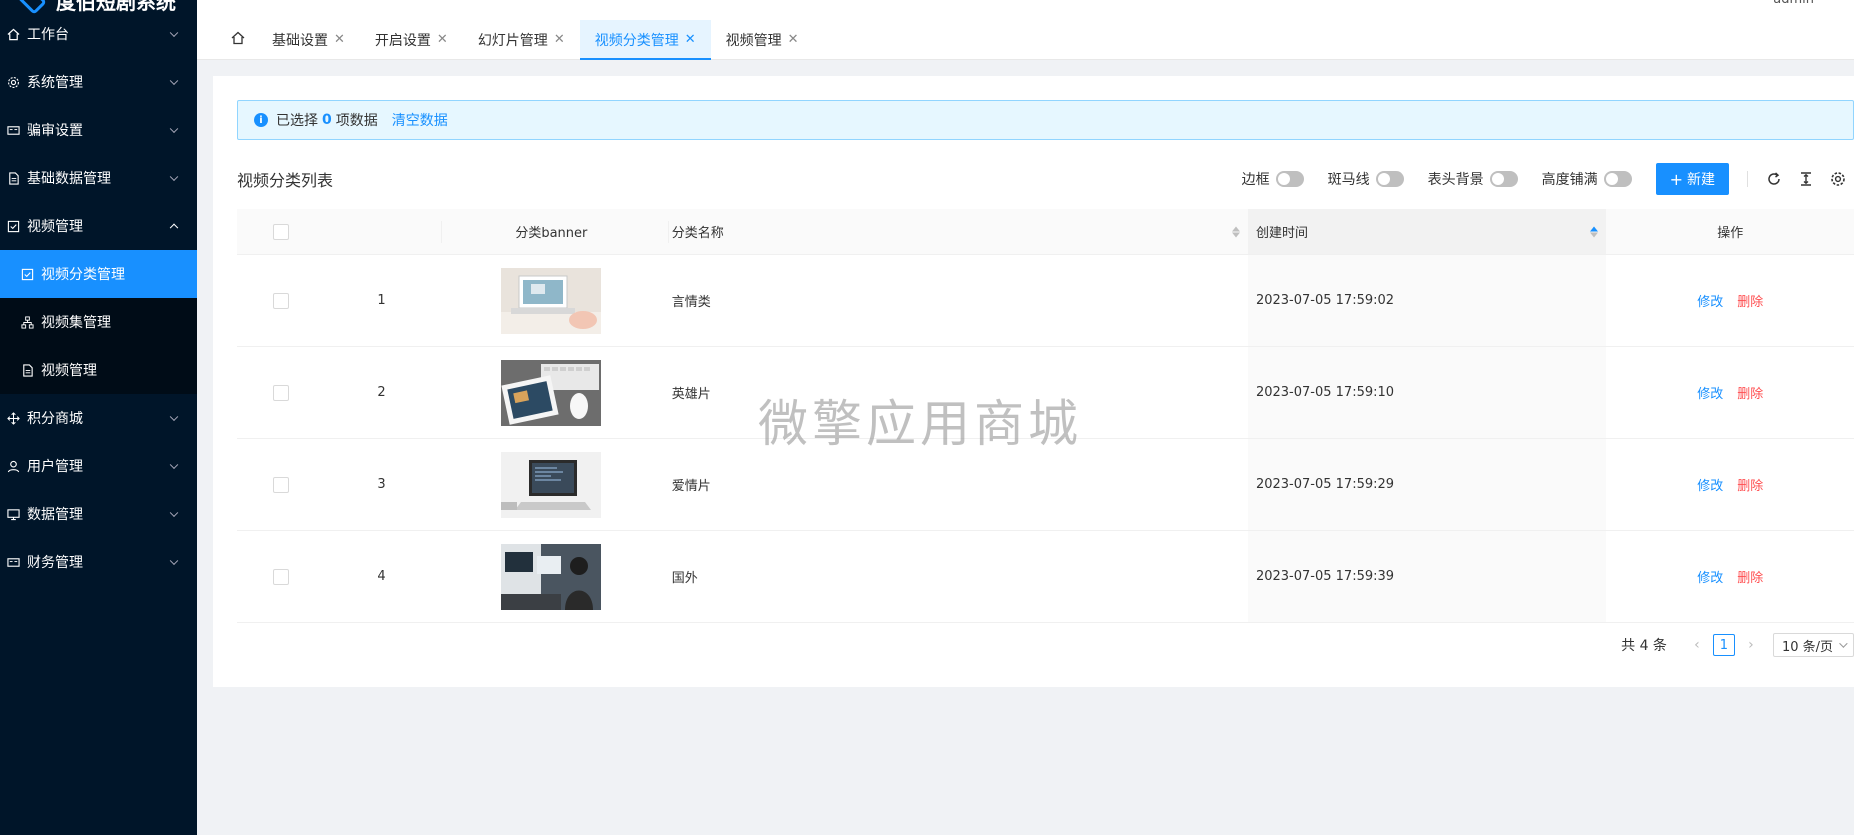 The width and height of the screenshot is (1854, 835). What do you see at coordinates (1427, 392) in the screenshot?
I see `row-time: 2023-07-05 17:59:10` at bounding box center [1427, 392].